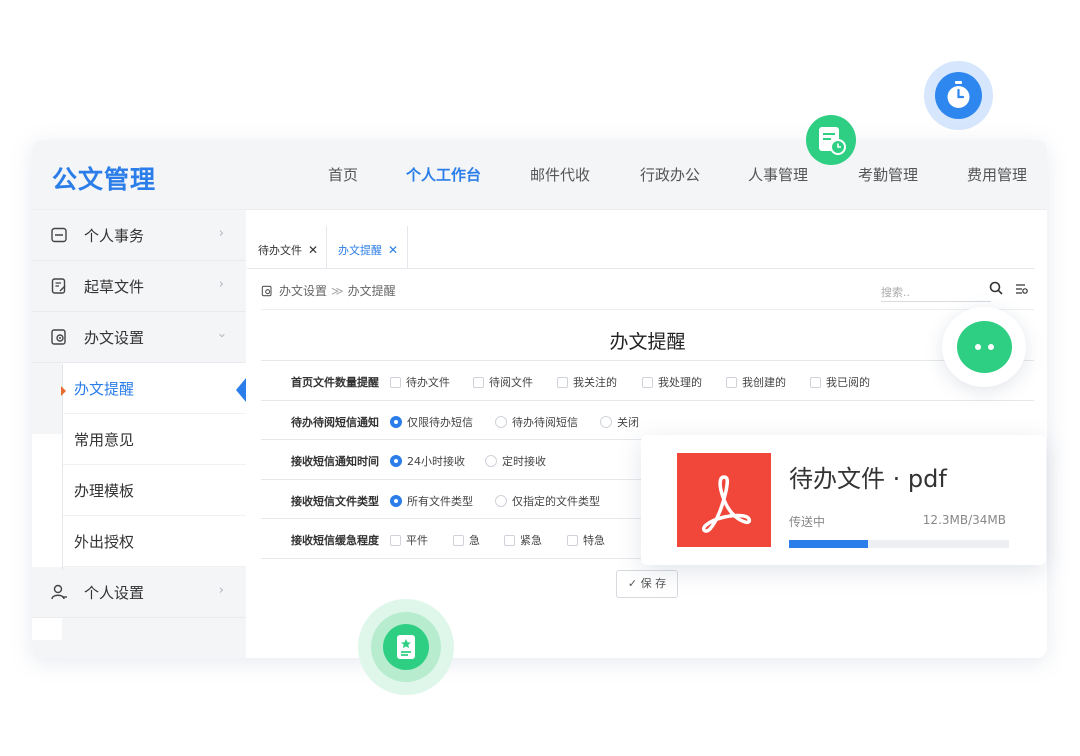  I want to click on checkbox-option: 我已阅的, so click(840, 382).